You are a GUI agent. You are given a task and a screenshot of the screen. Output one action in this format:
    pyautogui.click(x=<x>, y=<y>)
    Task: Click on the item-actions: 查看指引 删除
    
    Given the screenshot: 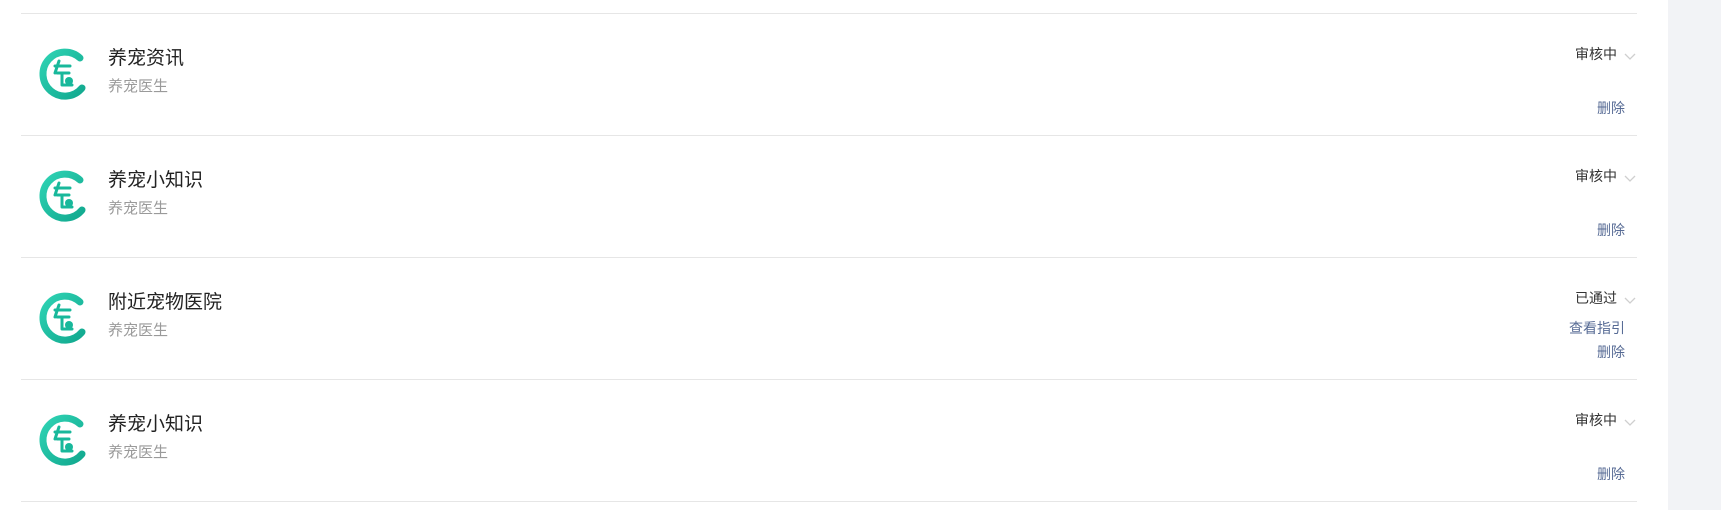 What is the action you would take?
    pyautogui.click(x=1597, y=341)
    